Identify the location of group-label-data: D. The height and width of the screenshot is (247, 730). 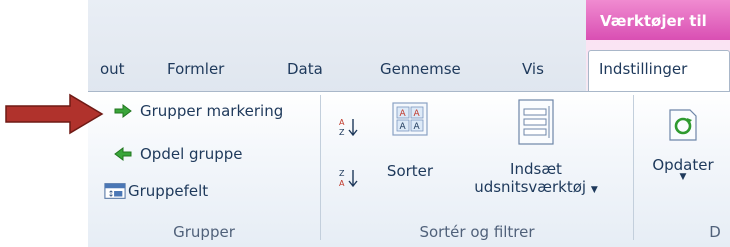
(715, 232).